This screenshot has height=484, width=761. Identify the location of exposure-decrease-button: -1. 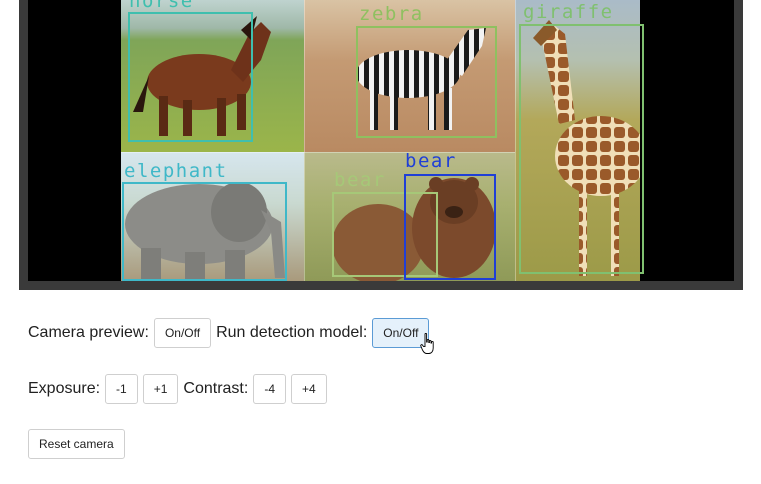
(121, 389).